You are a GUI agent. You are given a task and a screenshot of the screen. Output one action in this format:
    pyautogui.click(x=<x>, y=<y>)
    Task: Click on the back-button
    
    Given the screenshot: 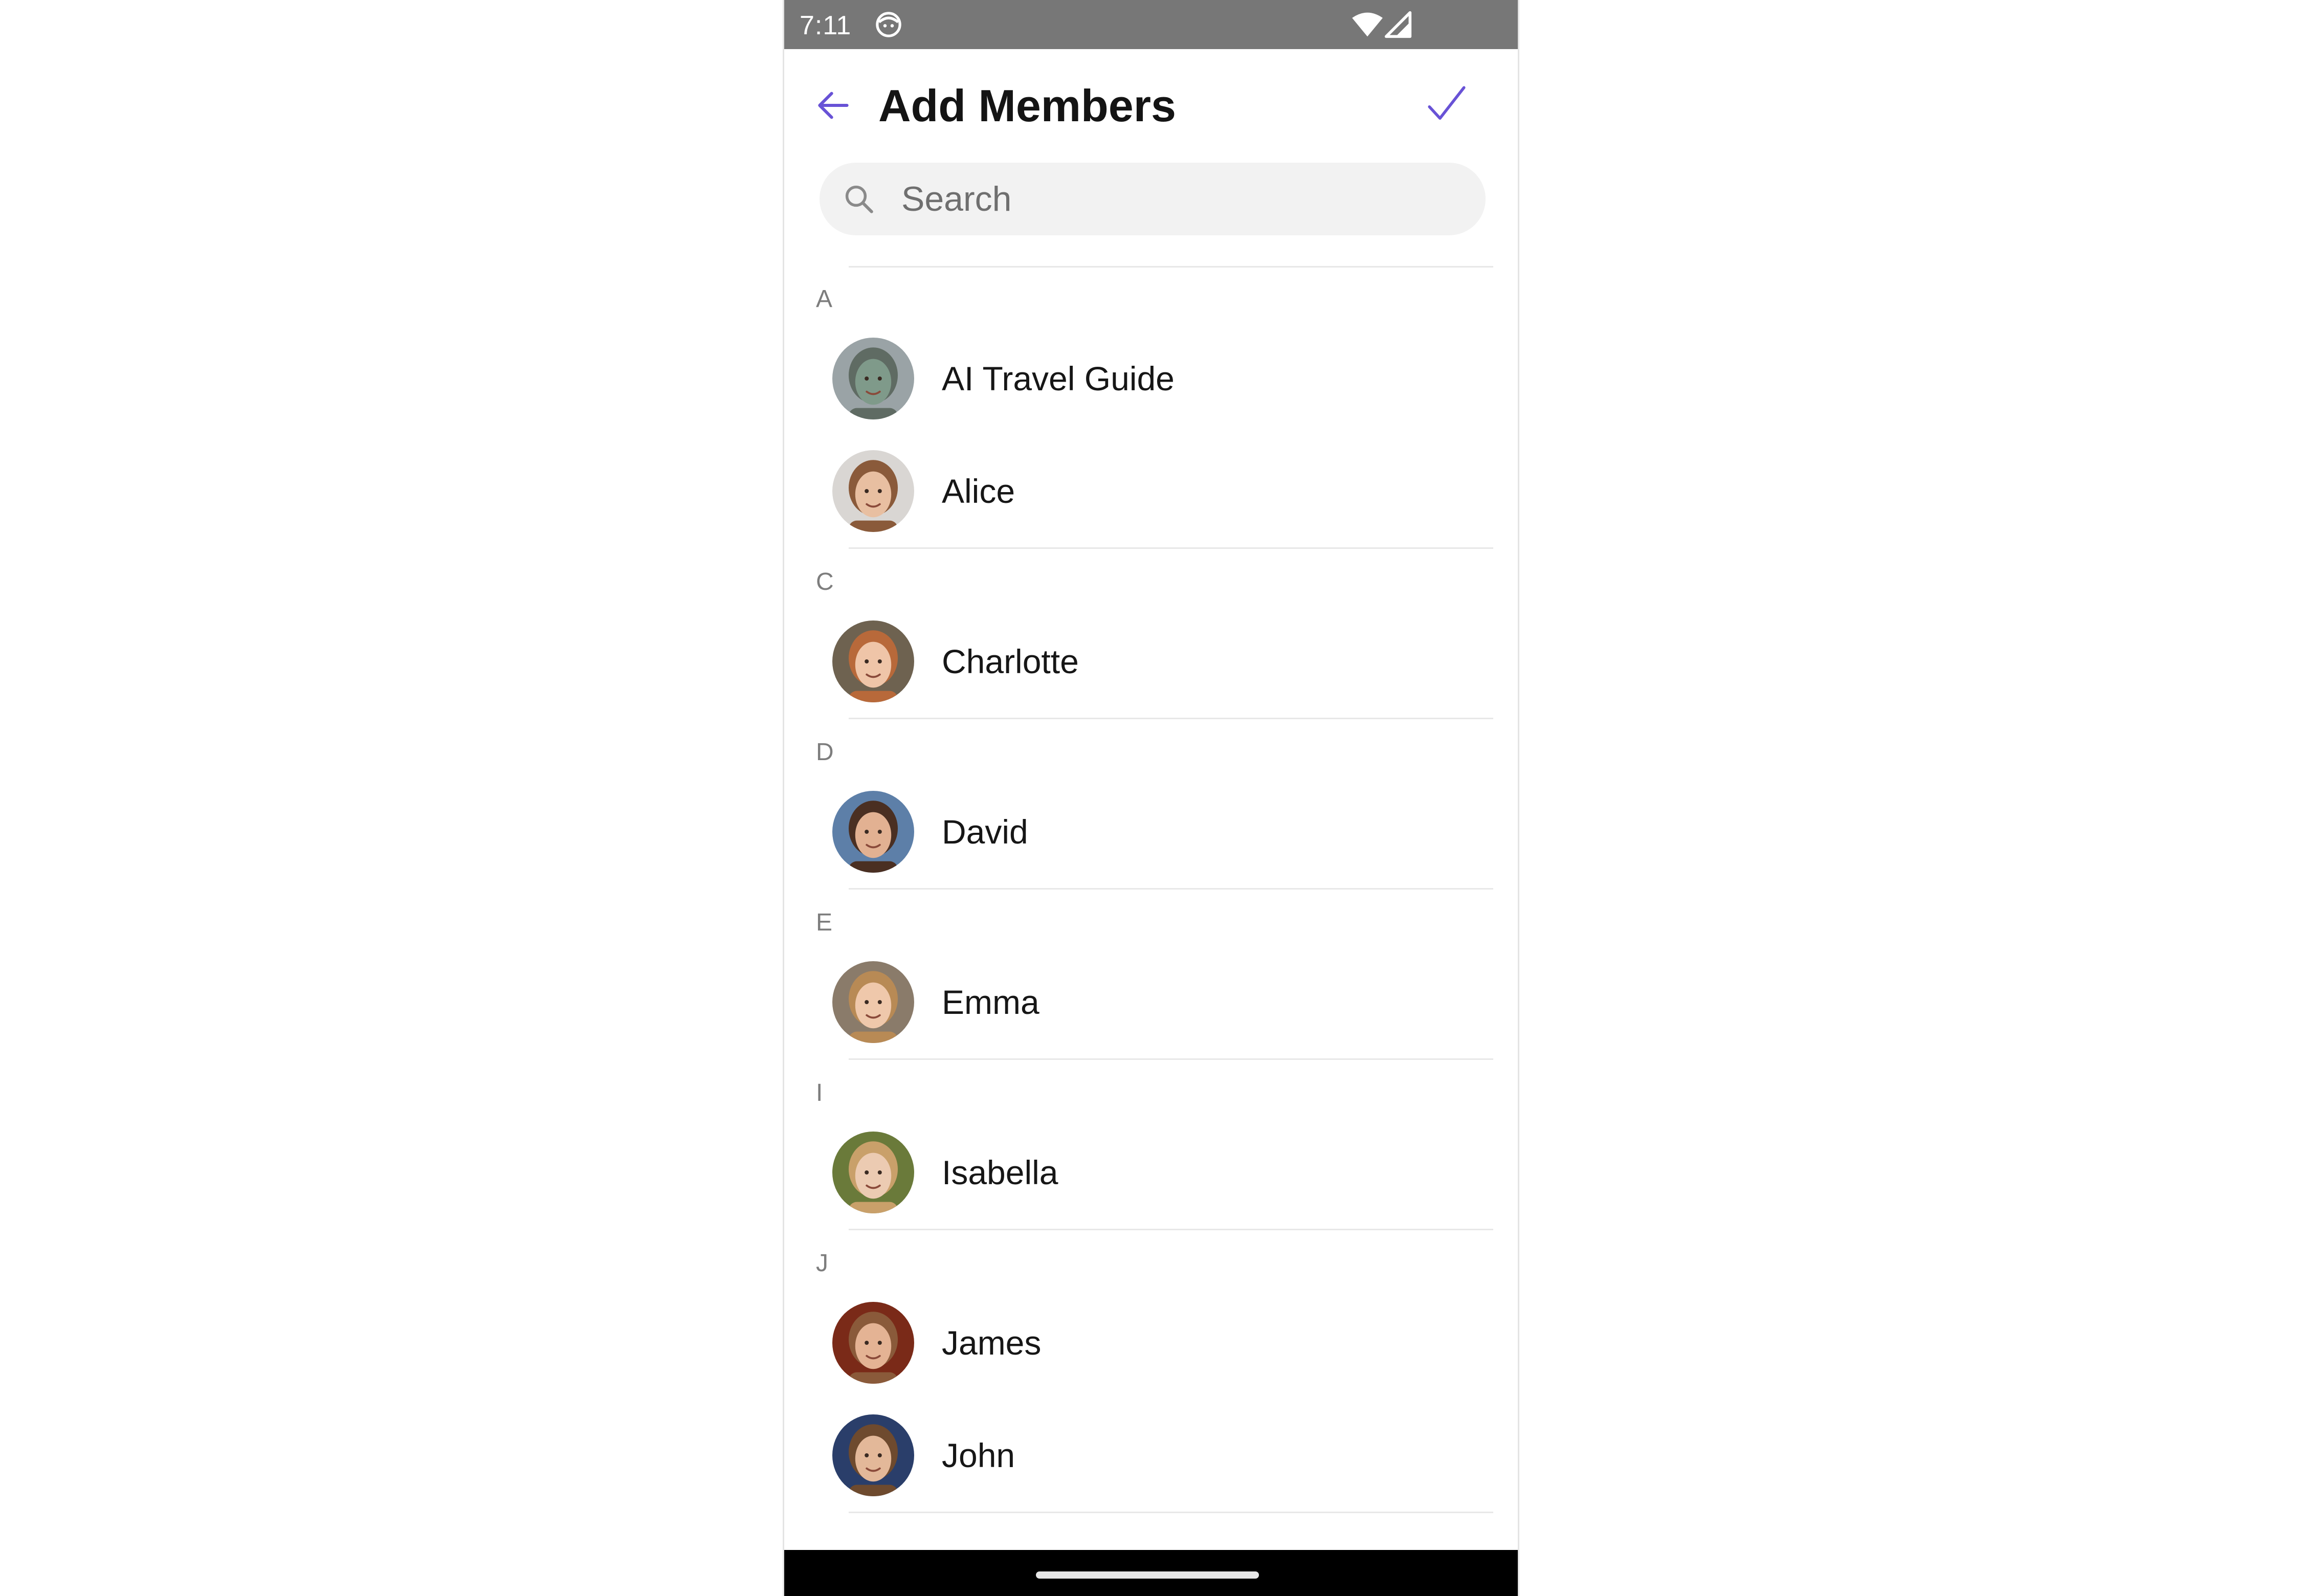 What is the action you would take?
    pyautogui.click(x=833, y=105)
    